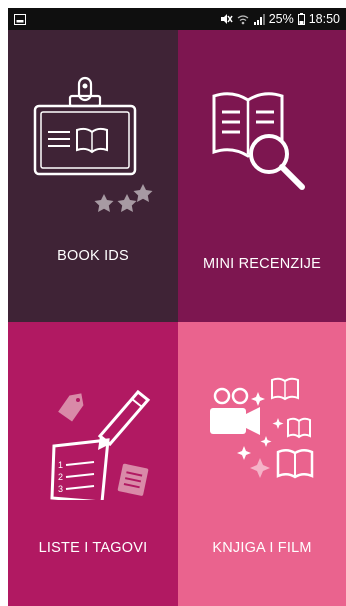 This screenshot has width=346, height=606. Describe the element at coordinates (226, 19) in the screenshot. I see `mute-icon` at that location.